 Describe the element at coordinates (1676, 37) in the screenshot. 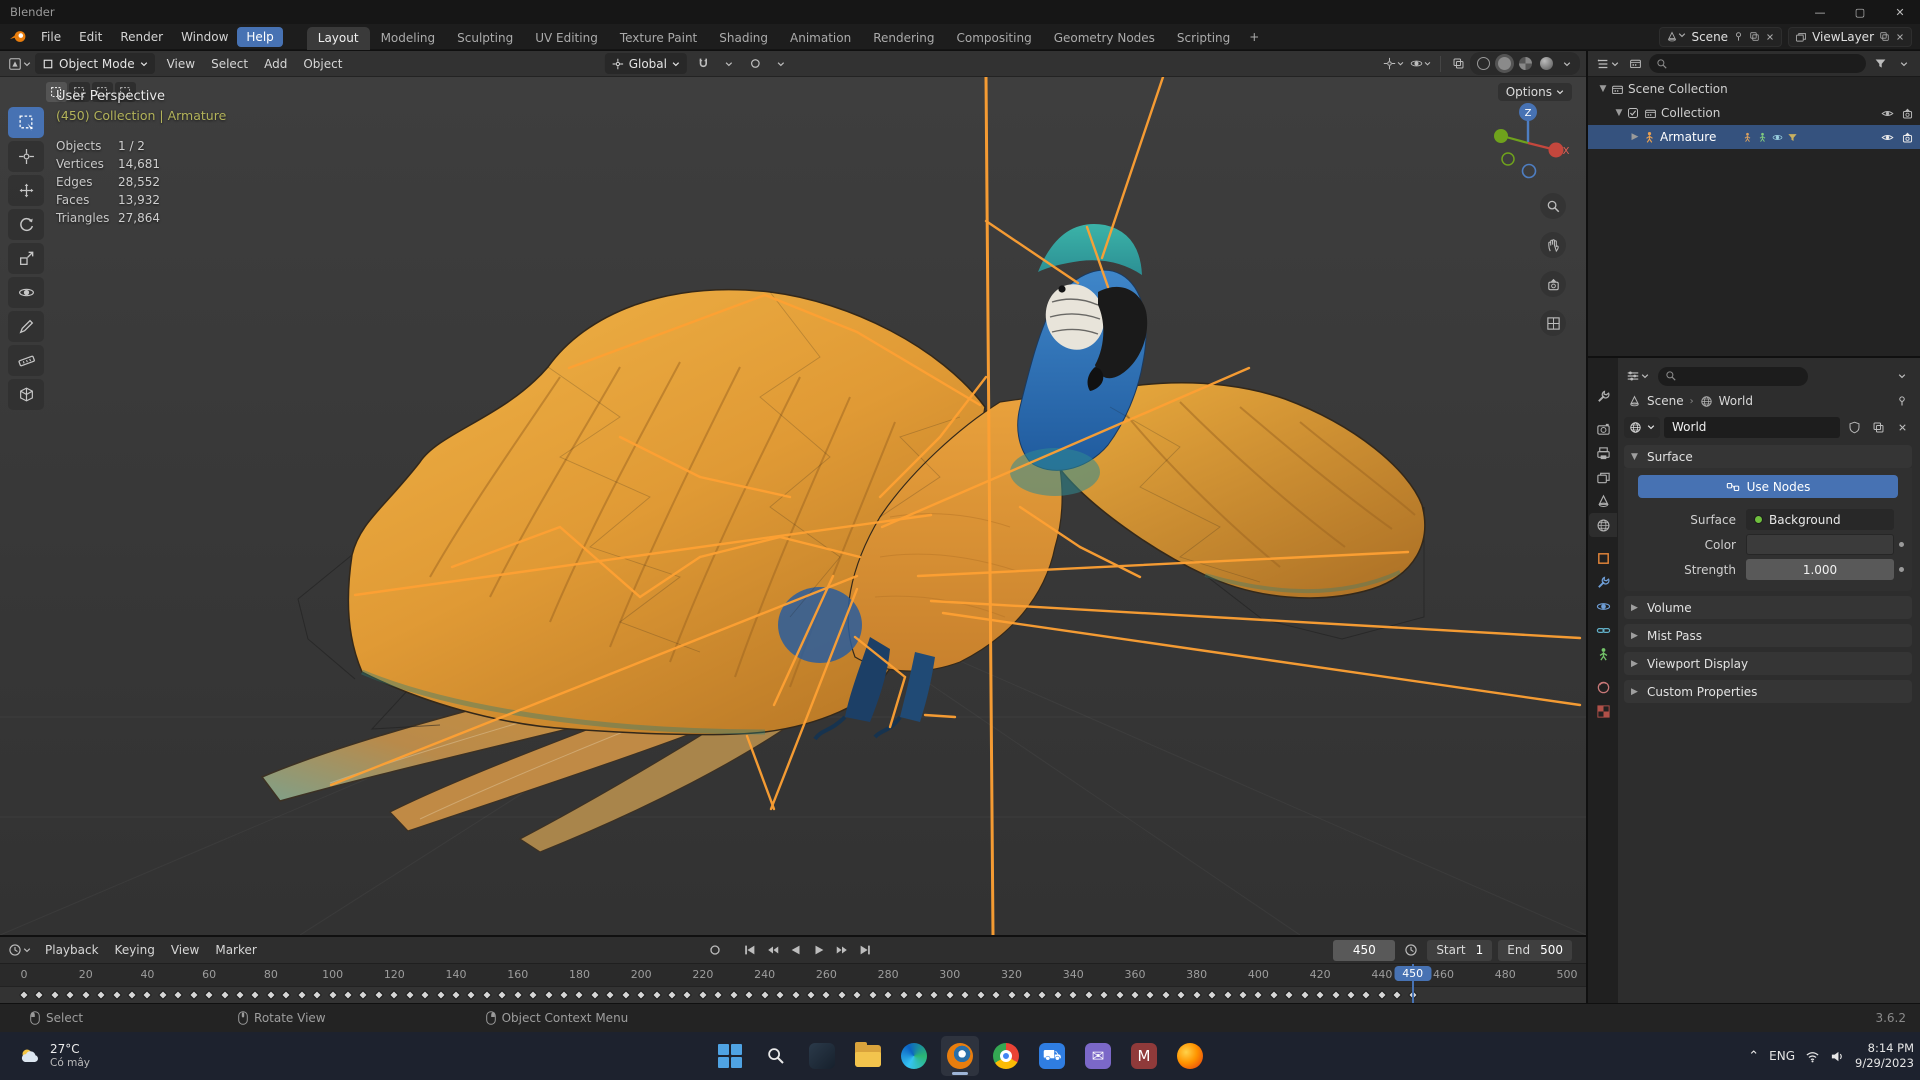

I see `scene-browse-icon` at that location.